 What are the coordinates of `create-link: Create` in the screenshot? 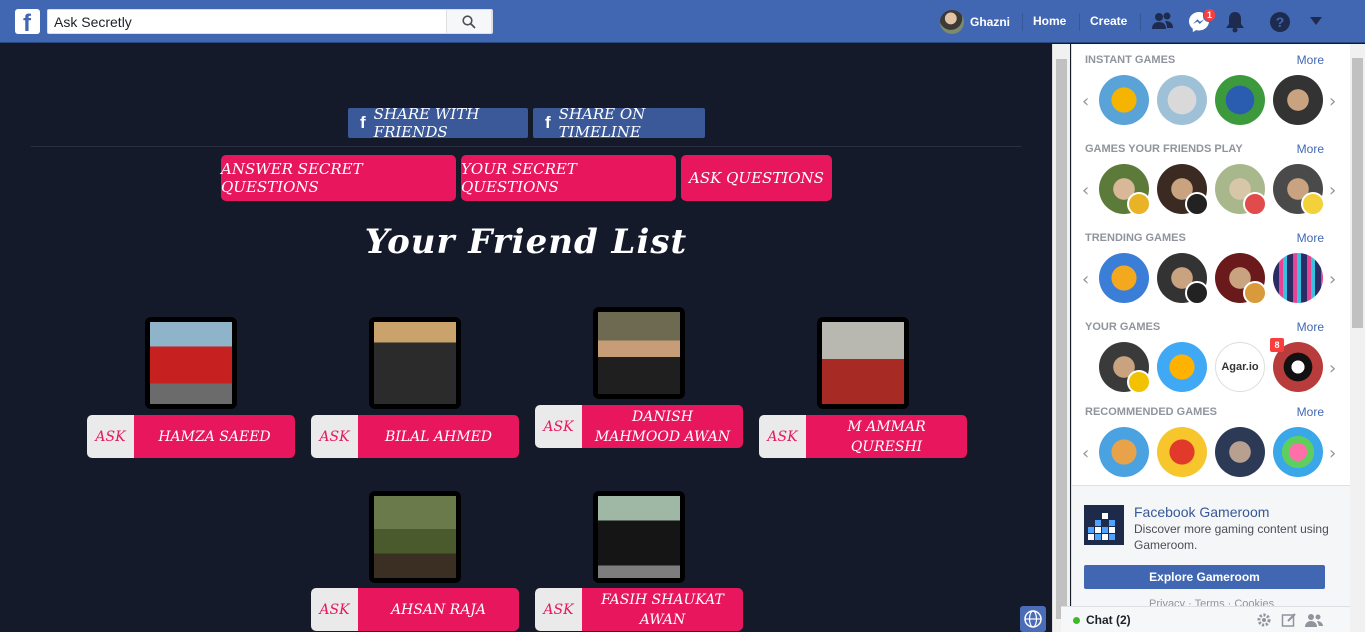 It's located at (1108, 21).